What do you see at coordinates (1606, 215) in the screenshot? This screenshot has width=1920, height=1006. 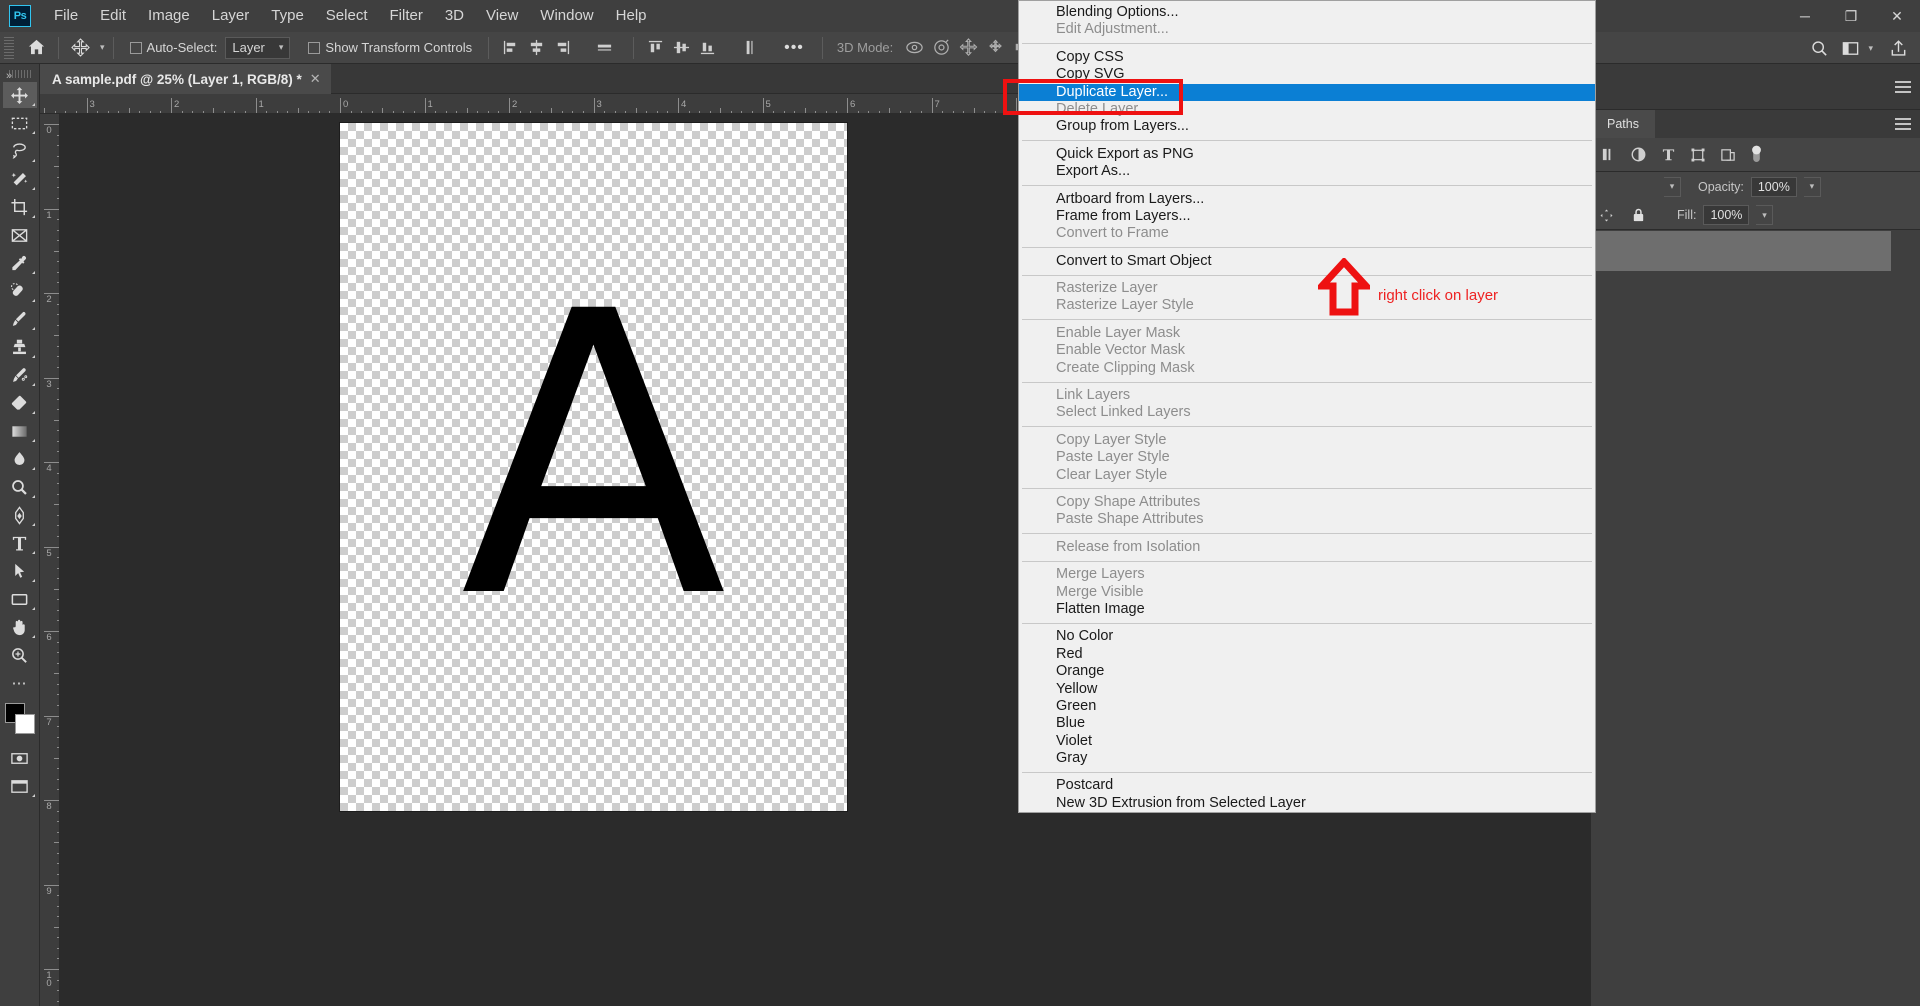 I see `lock-position-icon` at bounding box center [1606, 215].